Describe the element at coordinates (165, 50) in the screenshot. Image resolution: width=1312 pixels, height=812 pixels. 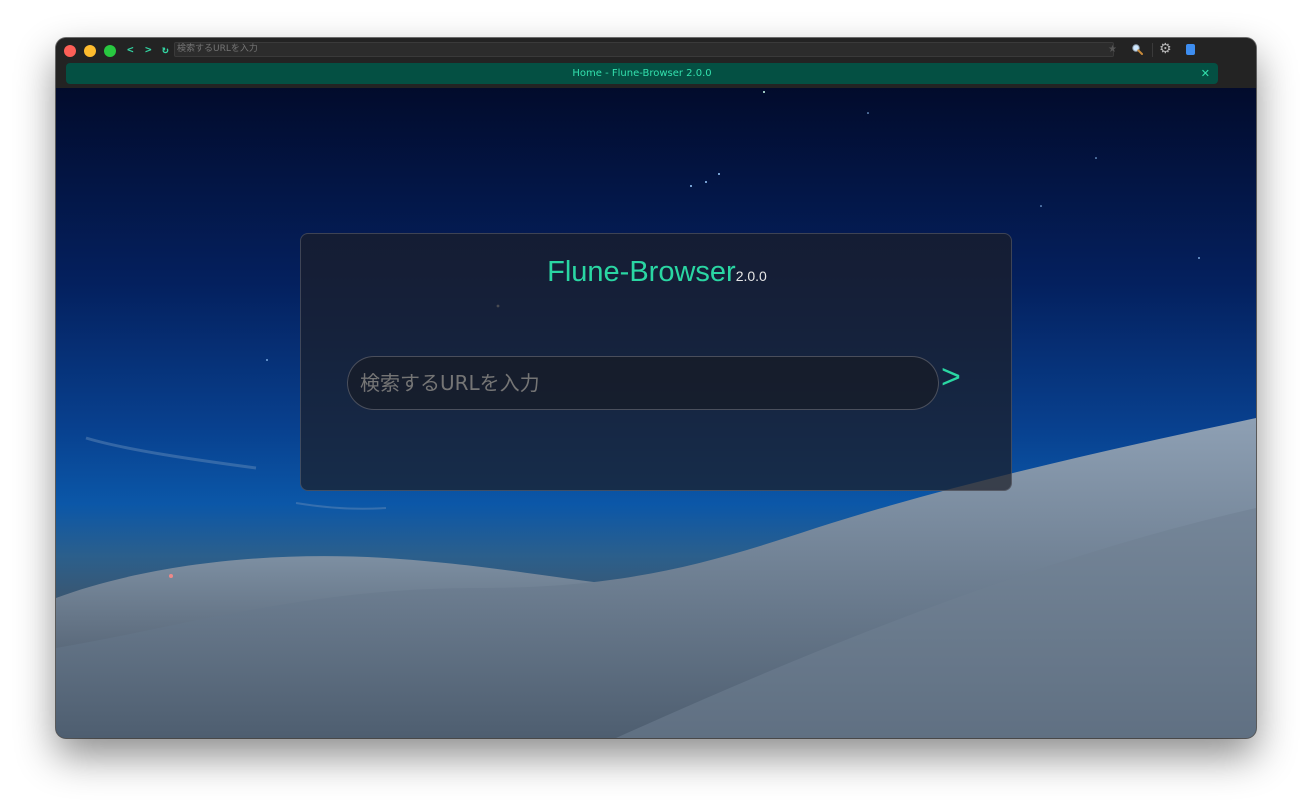
I see `reload-button: ↻` at that location.